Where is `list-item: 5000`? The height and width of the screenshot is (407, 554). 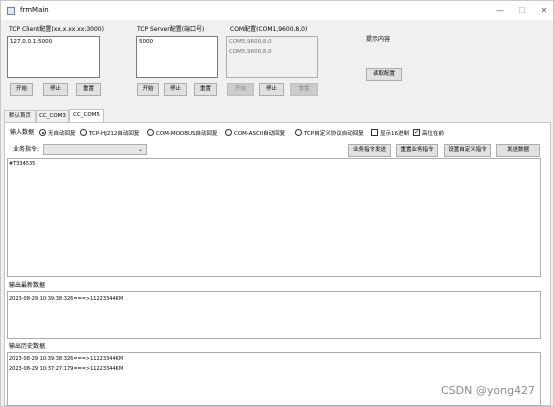 list-item: 5000 is located at coordinates (177, 42).